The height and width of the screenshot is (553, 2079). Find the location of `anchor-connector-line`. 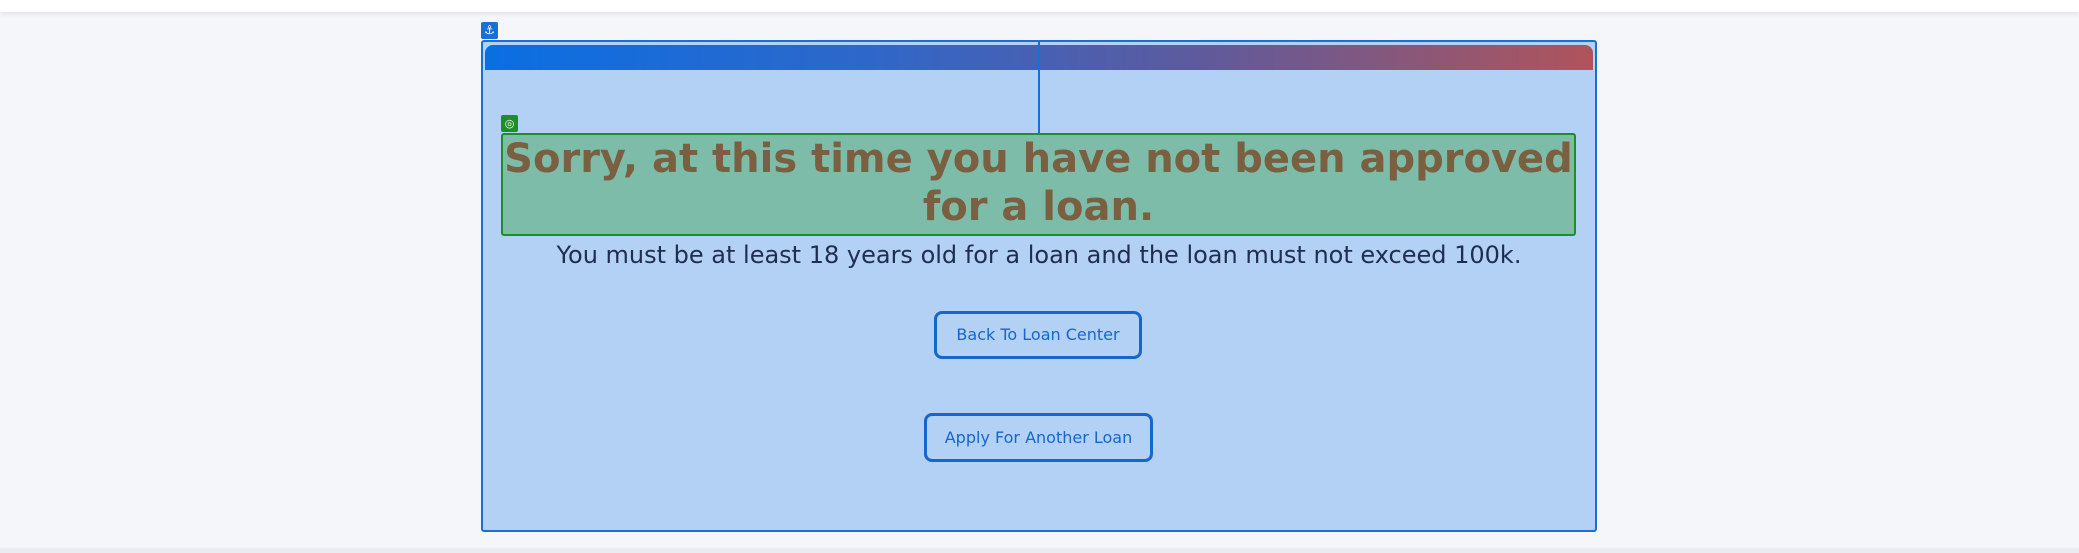

anchor-connector-line is located at coordinates (1039, 86).